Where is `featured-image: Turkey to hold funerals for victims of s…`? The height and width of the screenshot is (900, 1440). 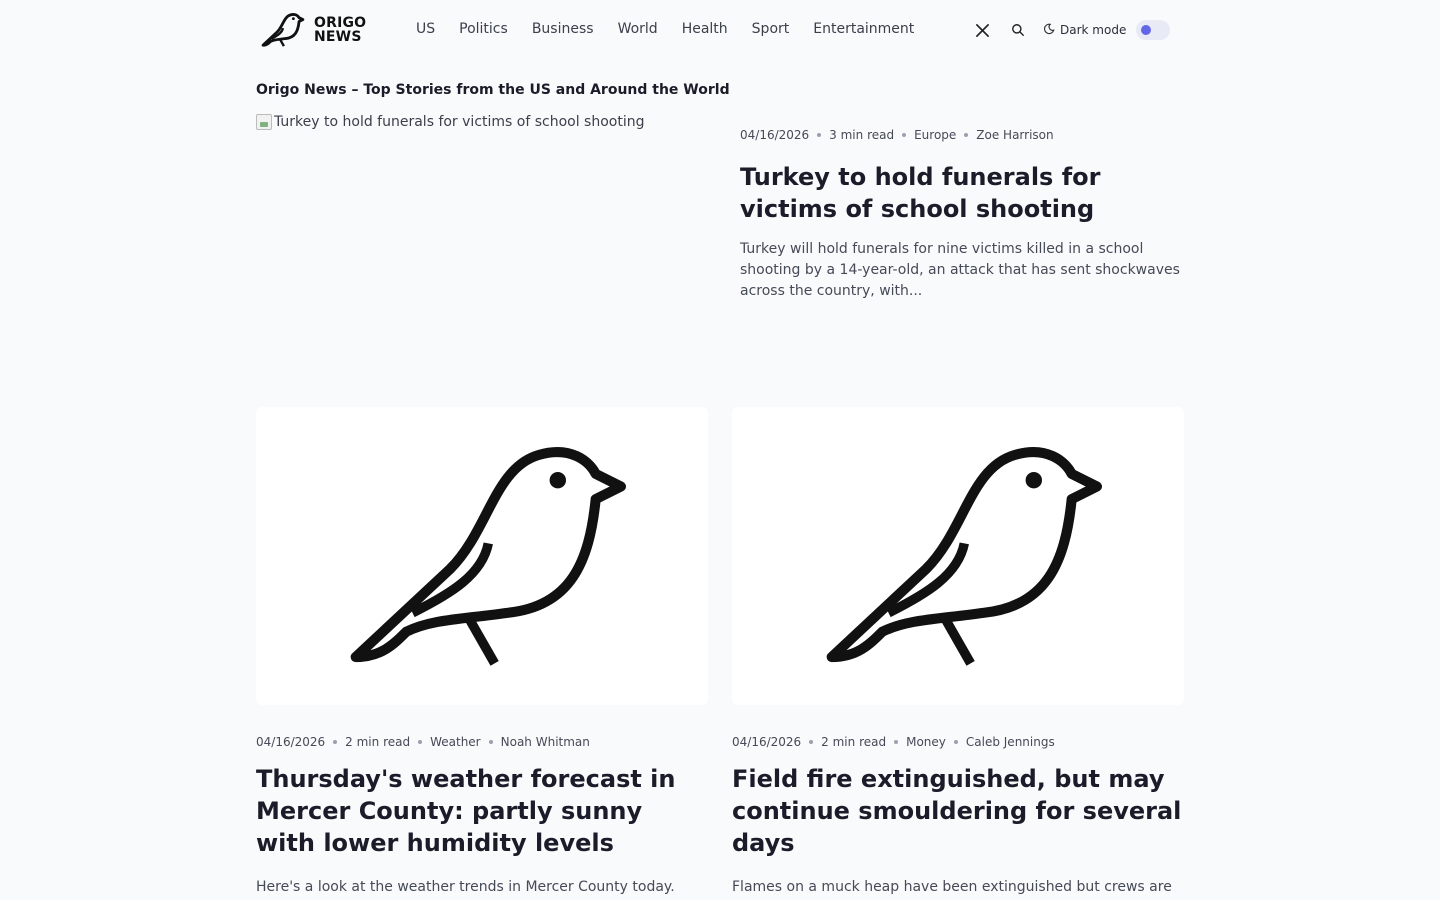 featured-image: Turkey to hold funerals for victims of s… is located at coordinates (482, 239).